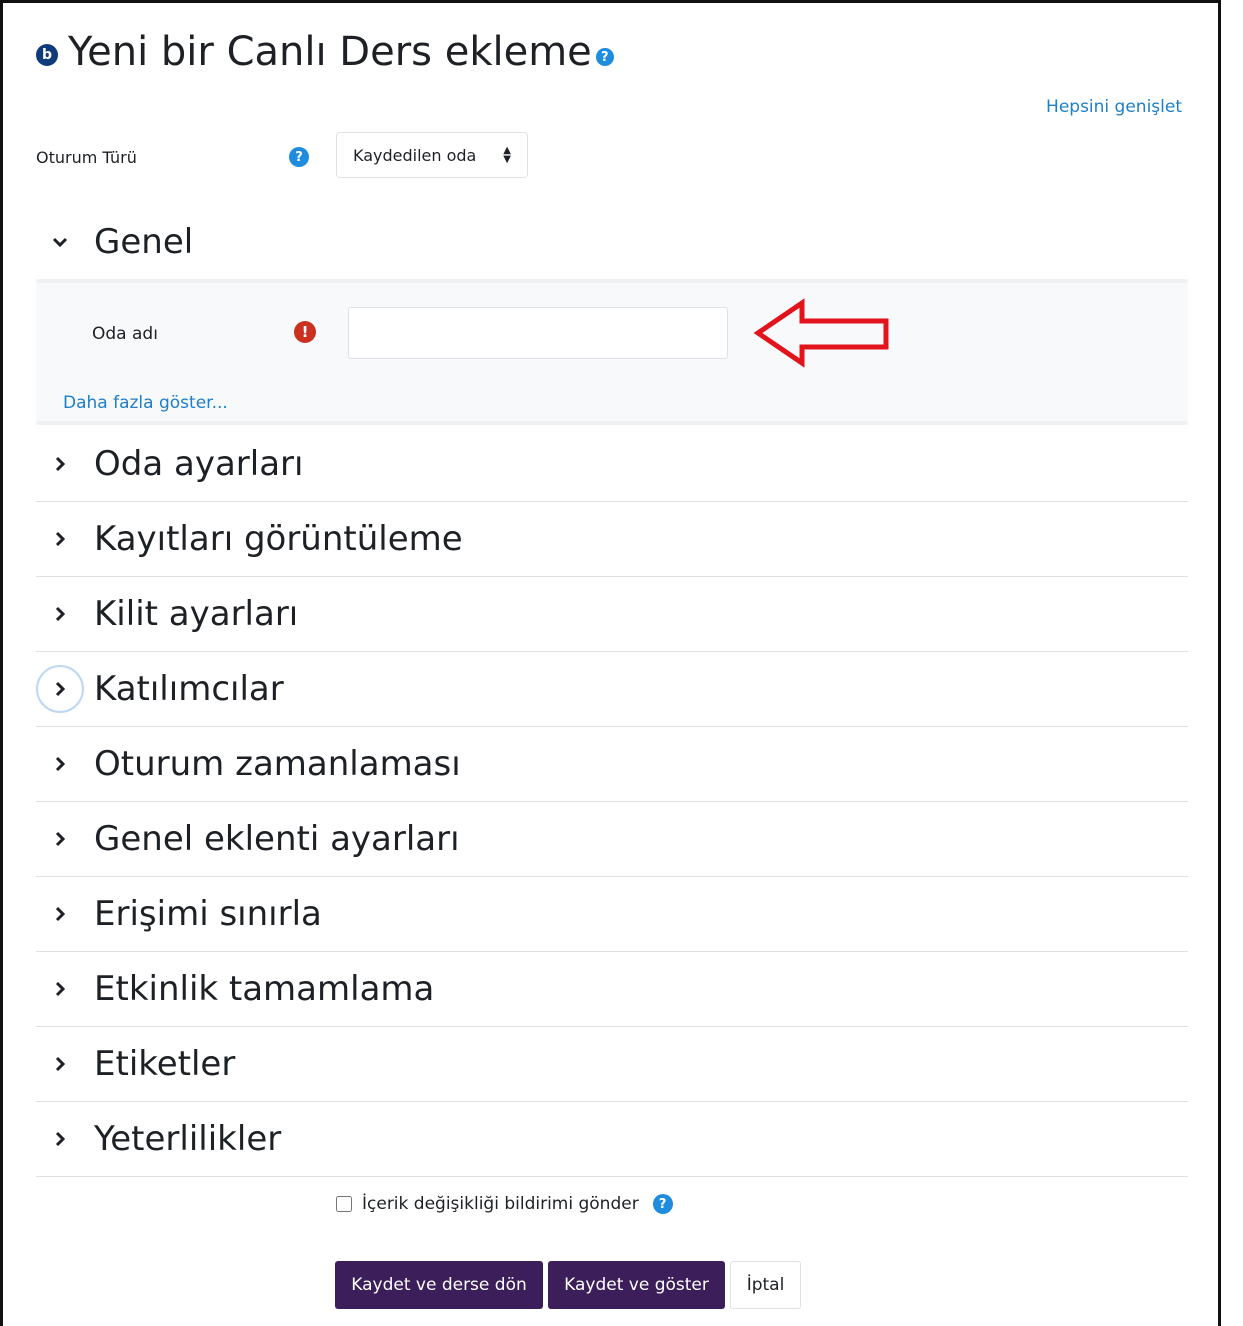 The height and width of the screenshot is (1326, 1243). Describe the element at coordinates (612, 989) in the screenshot. I see `section-activity-completion: Etkinlik tamamlama` at that location.